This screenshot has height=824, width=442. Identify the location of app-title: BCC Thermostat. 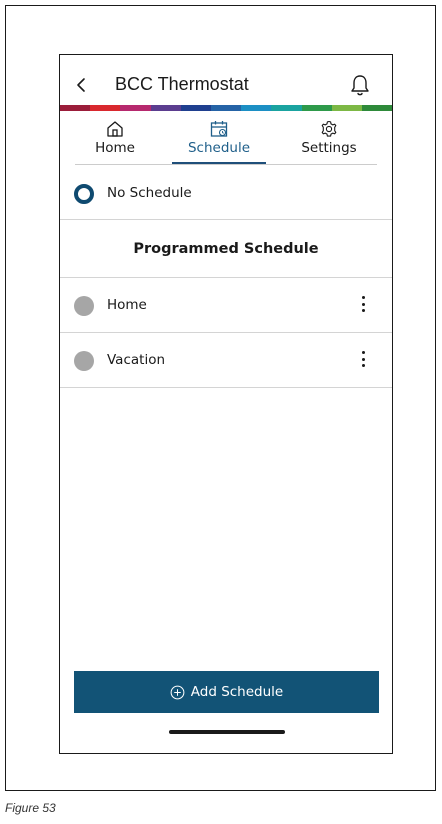
(182, 84).